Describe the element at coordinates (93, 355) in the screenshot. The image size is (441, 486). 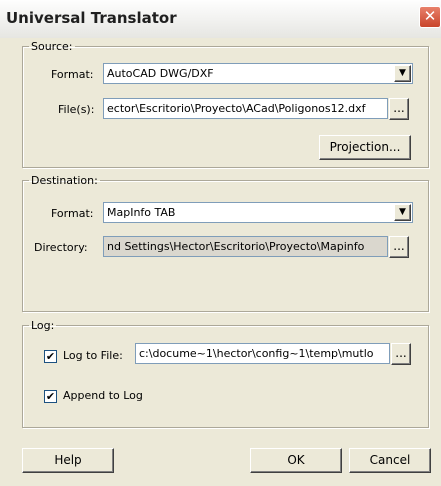
I see `log-to-file-label: Log to File:` at that location.